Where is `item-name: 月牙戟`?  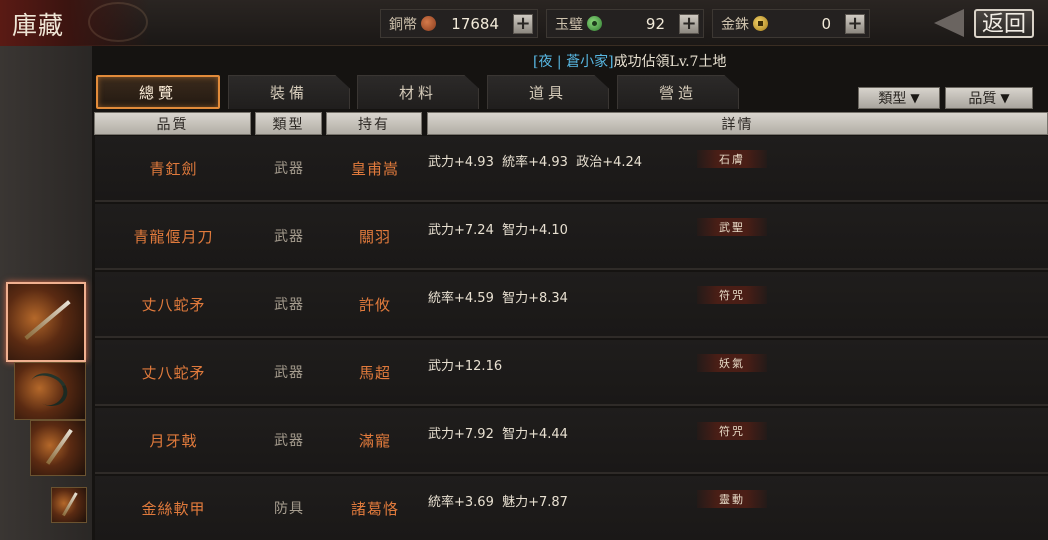
item-name: 月牙戟 is located at coordinates (173, 440).